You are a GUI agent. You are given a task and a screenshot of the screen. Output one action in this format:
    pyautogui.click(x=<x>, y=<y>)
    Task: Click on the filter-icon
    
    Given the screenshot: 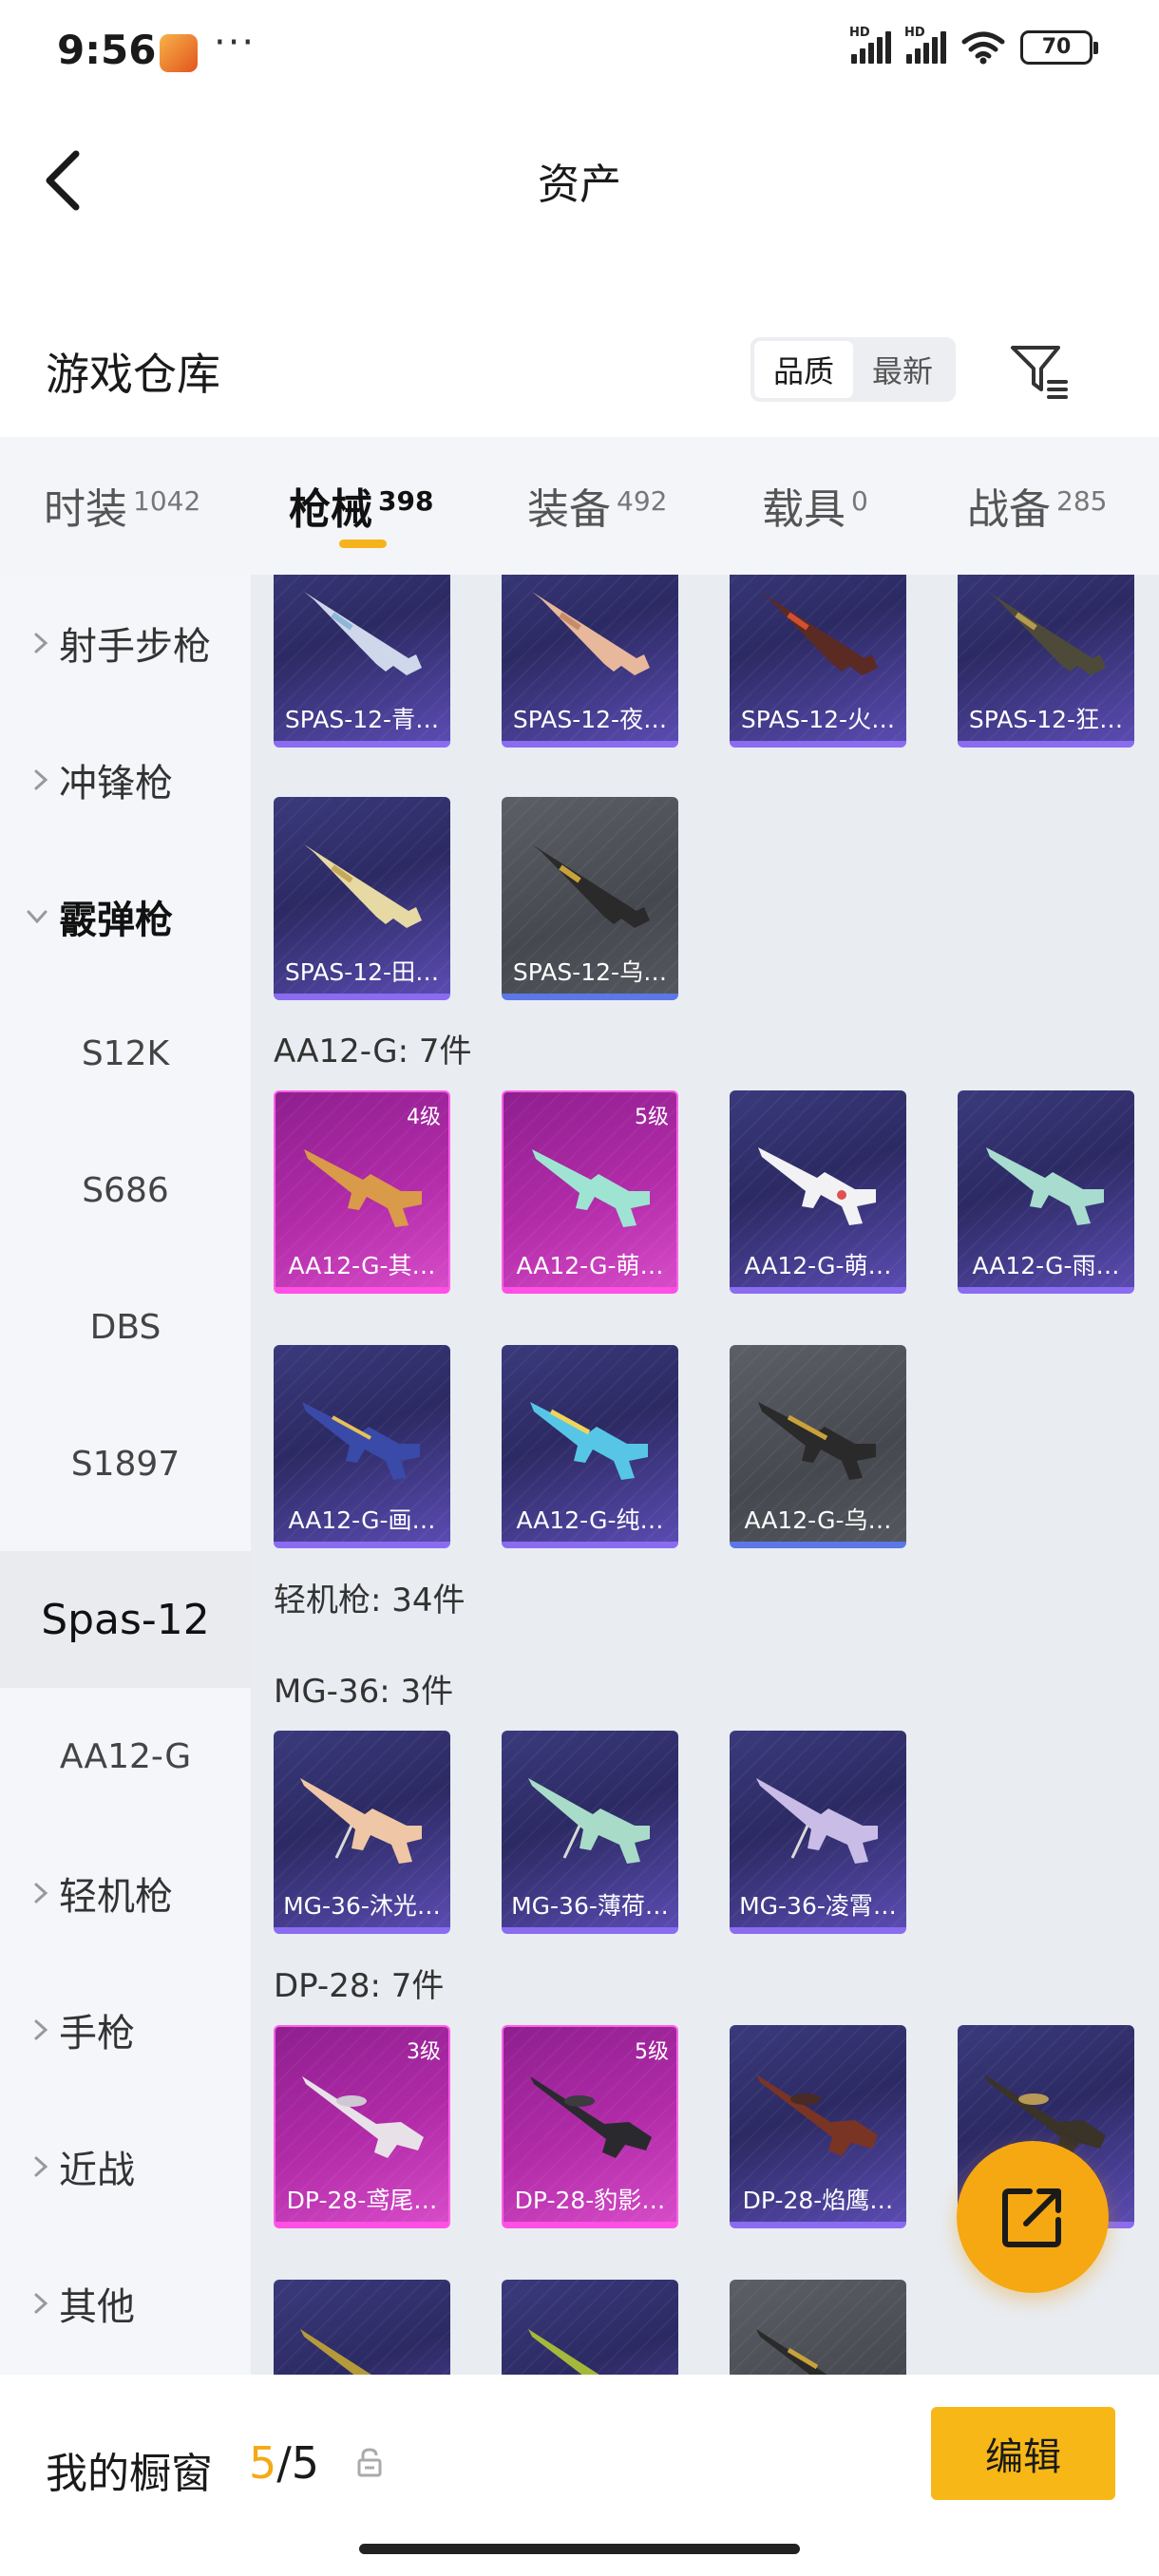 What is the action you would take?
    pyautogui.click(x=1038, y=371)
    